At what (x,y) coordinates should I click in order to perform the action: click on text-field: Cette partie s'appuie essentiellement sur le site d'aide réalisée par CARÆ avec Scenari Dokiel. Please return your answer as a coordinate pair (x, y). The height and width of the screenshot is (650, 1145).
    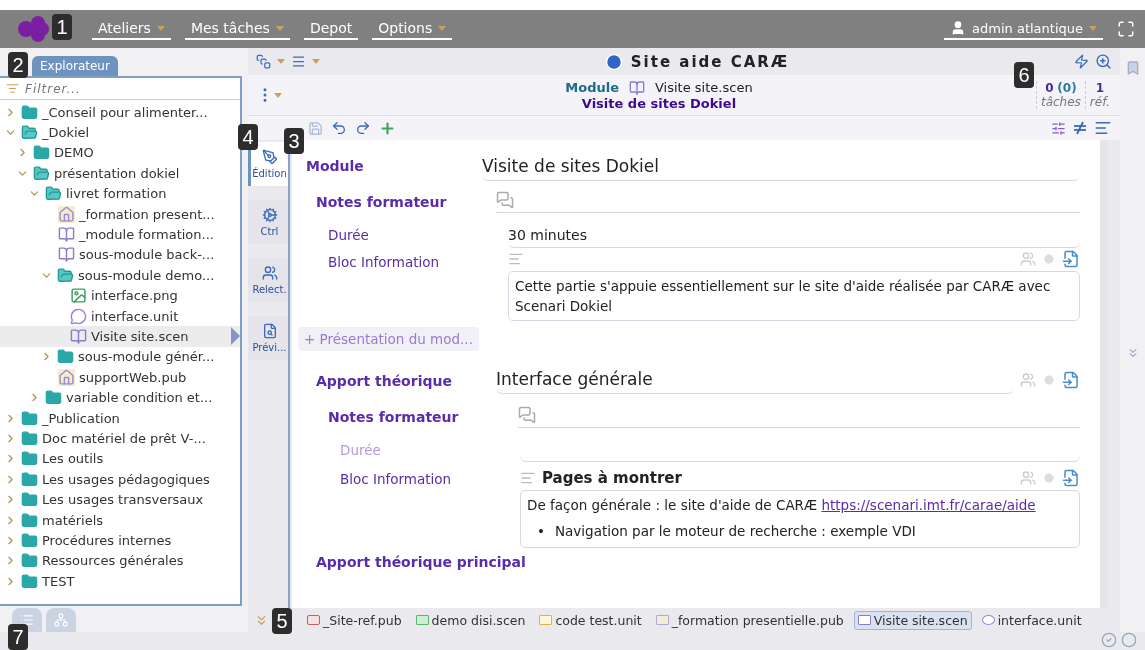
    Looking at the image, I should click on (794, 296).